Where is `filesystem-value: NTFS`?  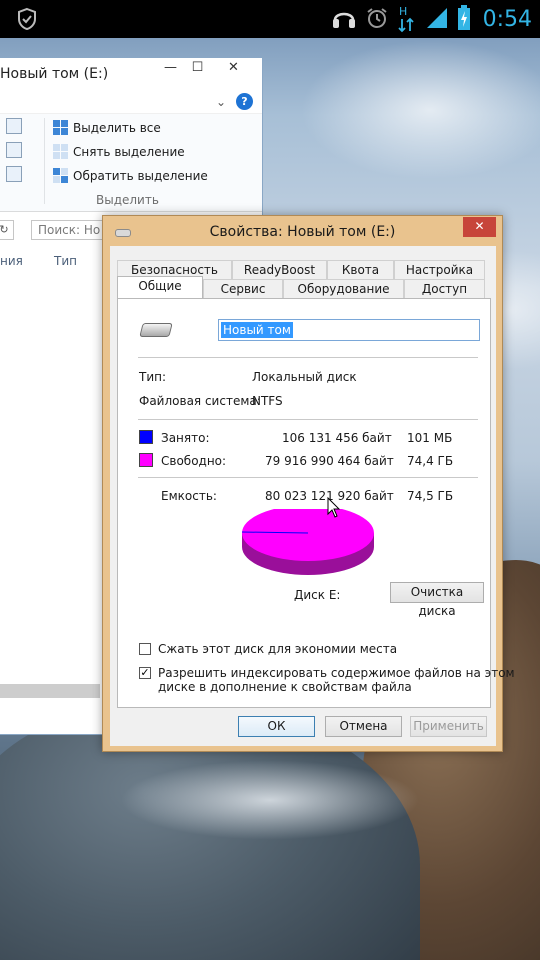 filesystem-value: NTFS is located at coordinates (267, 401).